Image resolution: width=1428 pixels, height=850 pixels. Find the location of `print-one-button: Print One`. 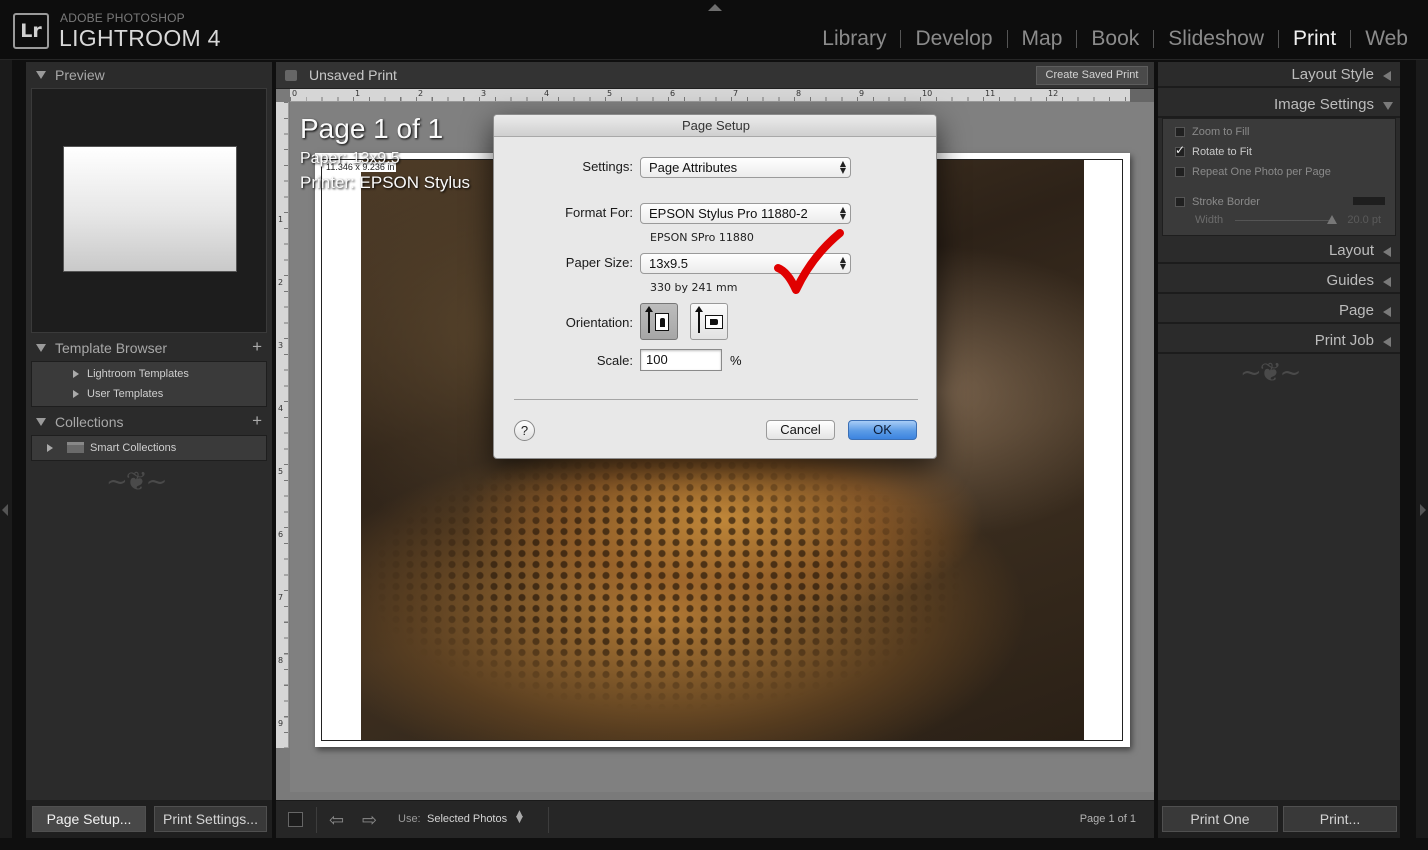

print-one-button: Print One is located at coordinates (1220, 819).